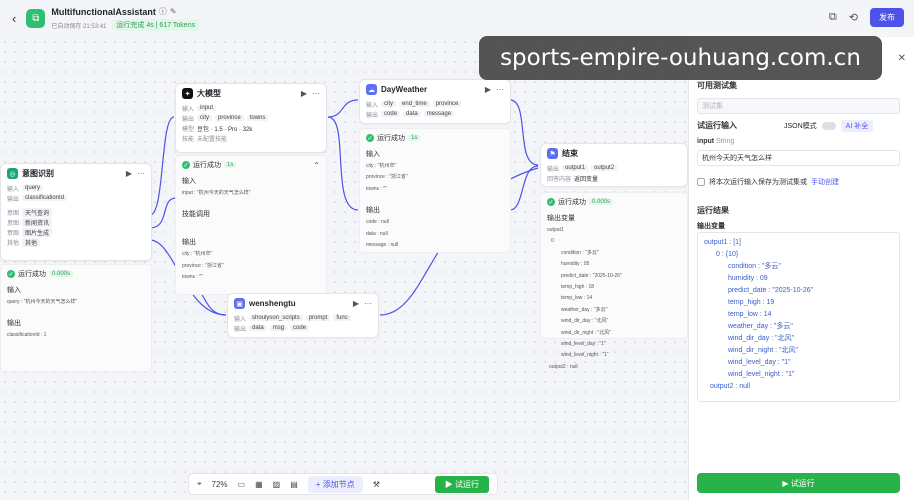 Image resolution: width=914 pixels, height=500 pixels. I want to click on manual-create-link: 手动创建, so click(825, 182).